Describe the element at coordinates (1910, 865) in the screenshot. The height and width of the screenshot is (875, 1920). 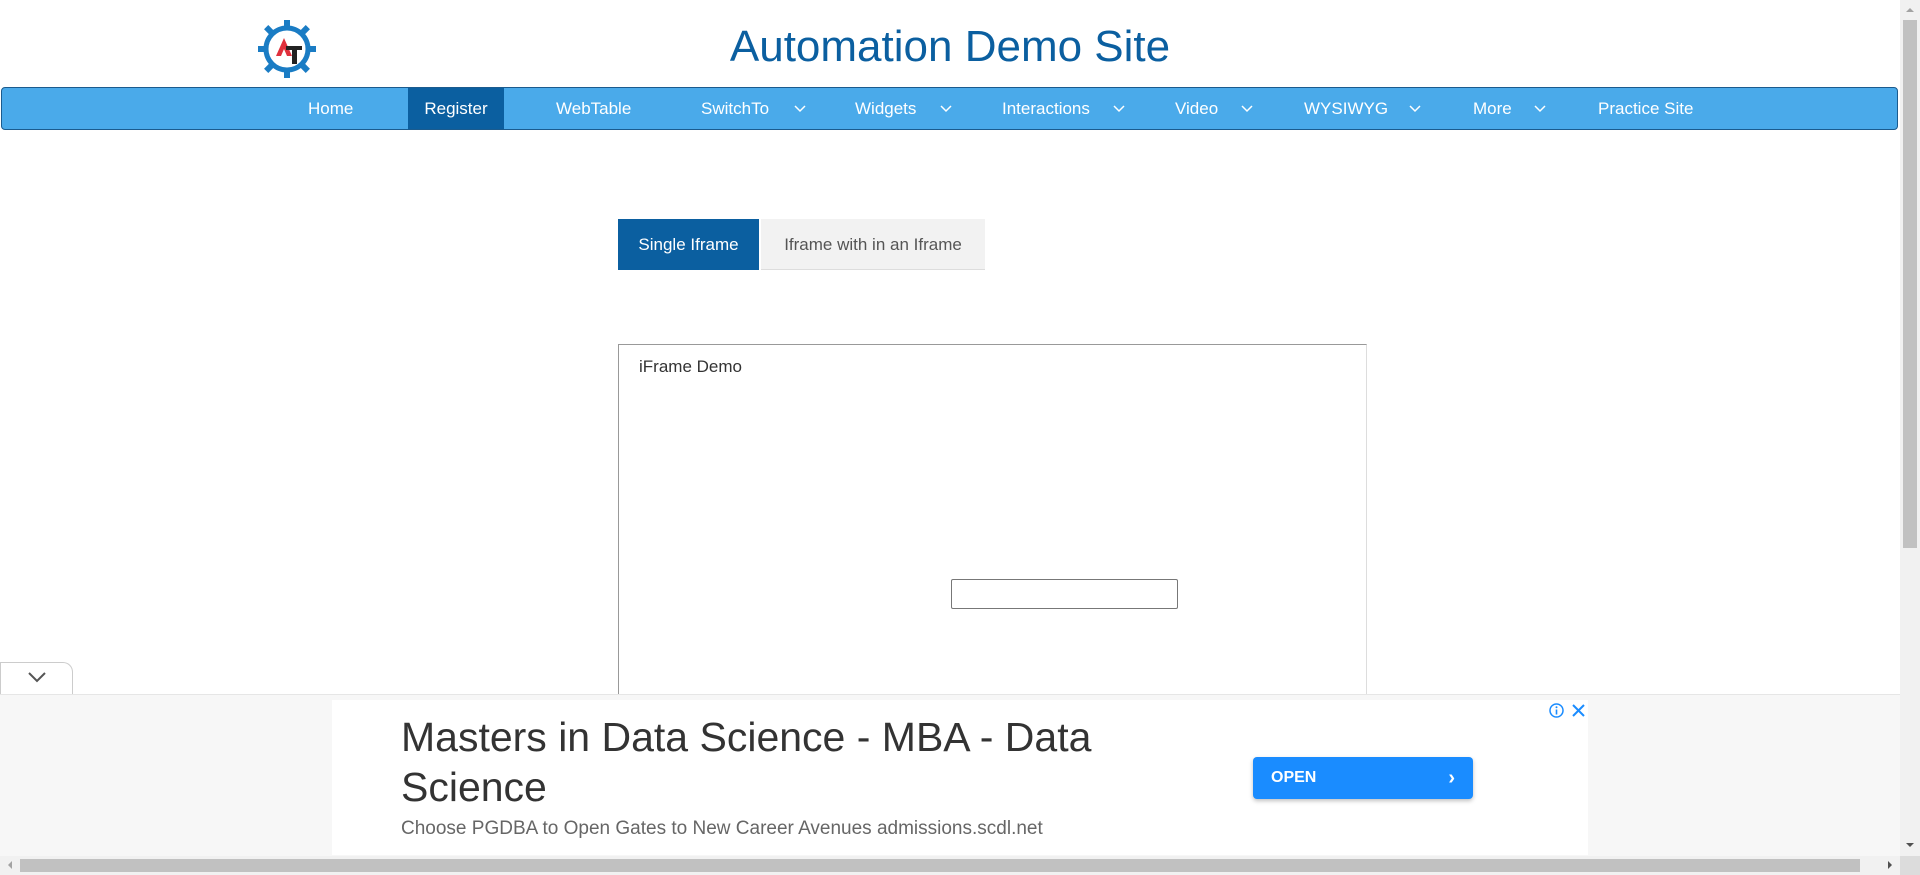
I see `scrollbar-corner` at that location.